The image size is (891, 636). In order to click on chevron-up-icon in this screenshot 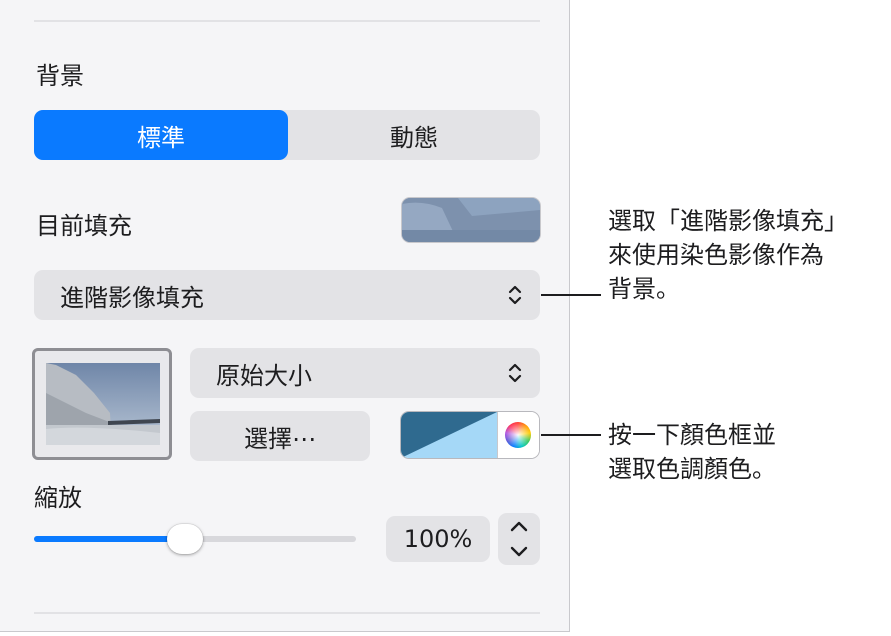, I will do `click(519, 526)`.